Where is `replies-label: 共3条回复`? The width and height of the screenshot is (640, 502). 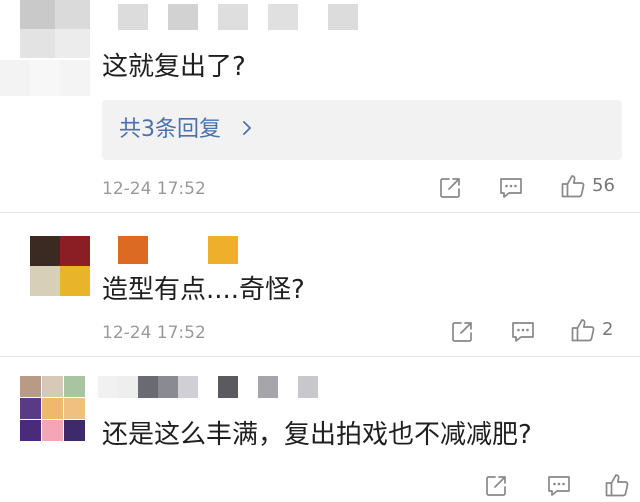
replies-label: 共3条回复 is located at coordinates (170, 129).